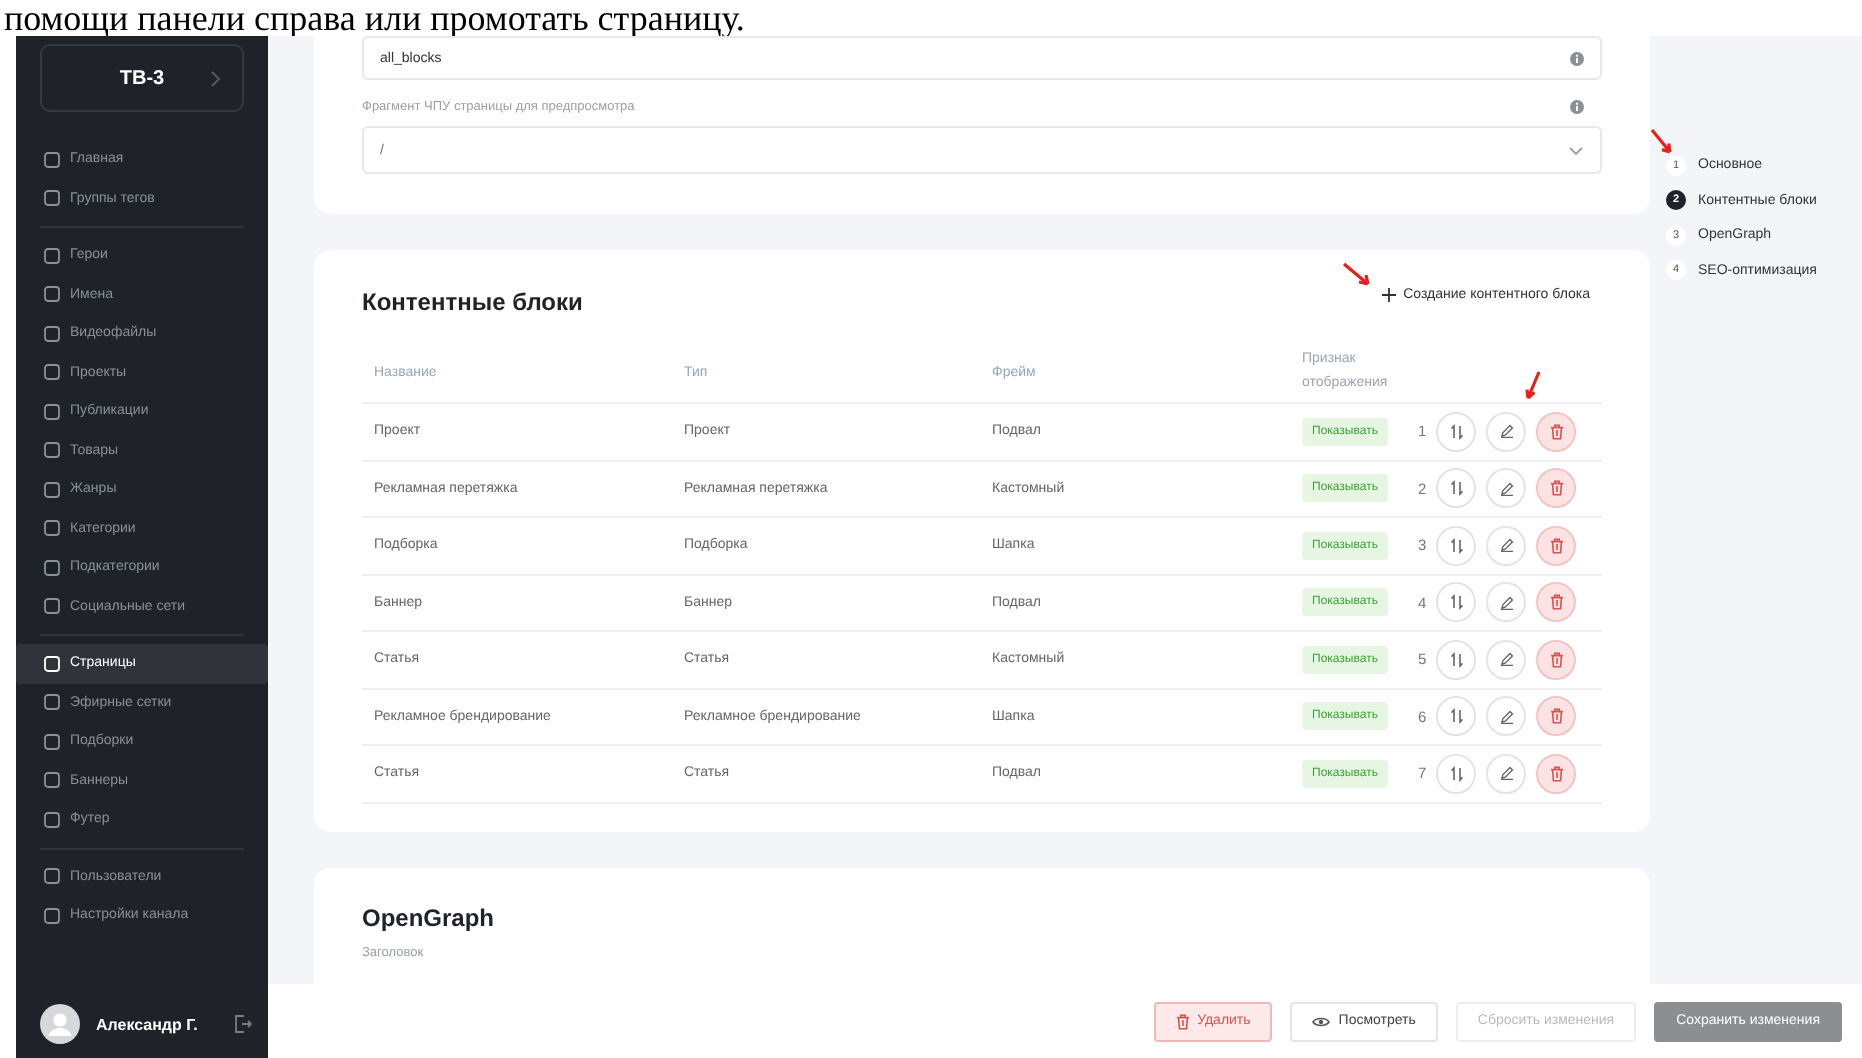  What do you see at coordinates (1576, 150) in the screenshot?
I see `chevron-down-icon` at bounding box center [1576, 150].